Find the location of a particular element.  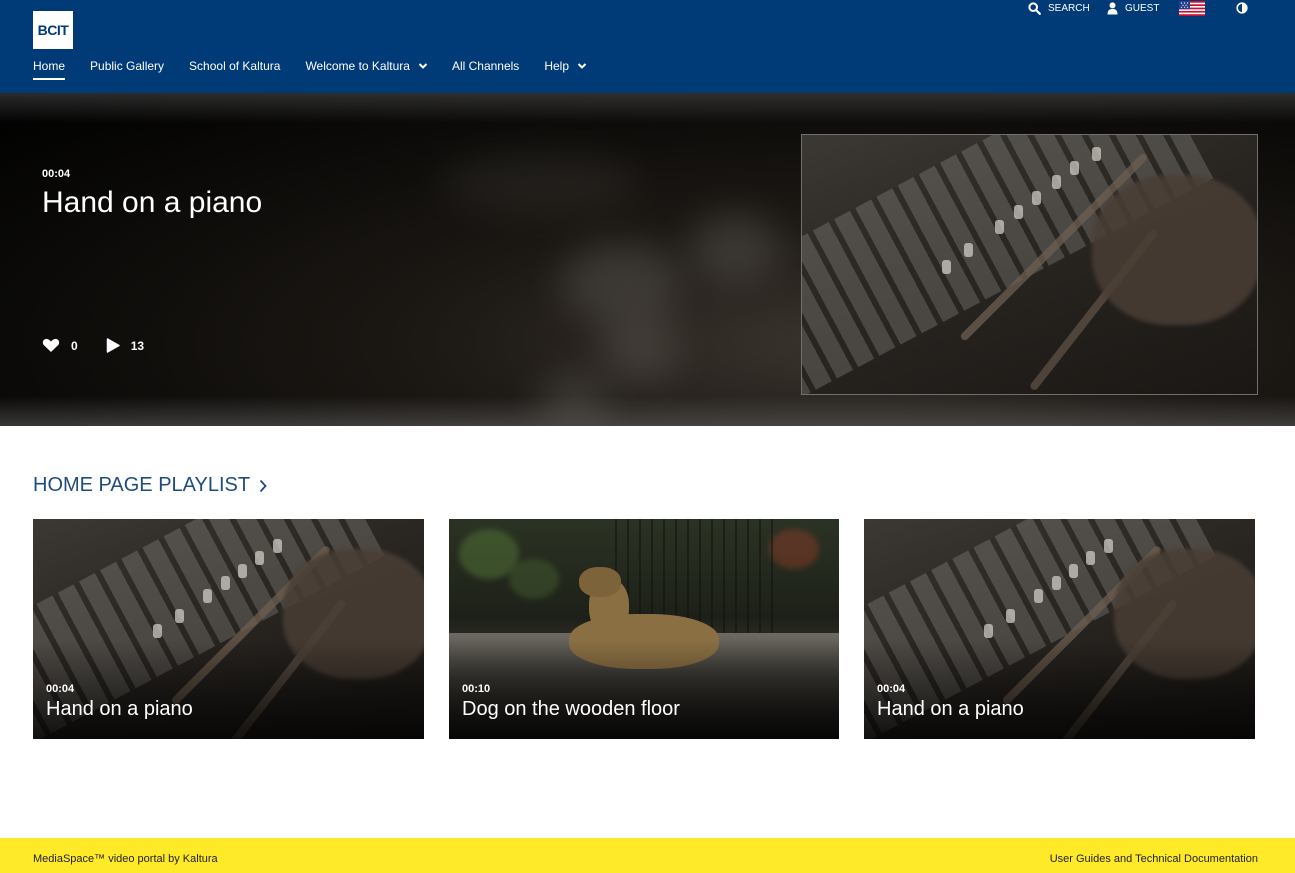

us-flag-icon is located at coordinates (1192, 8).